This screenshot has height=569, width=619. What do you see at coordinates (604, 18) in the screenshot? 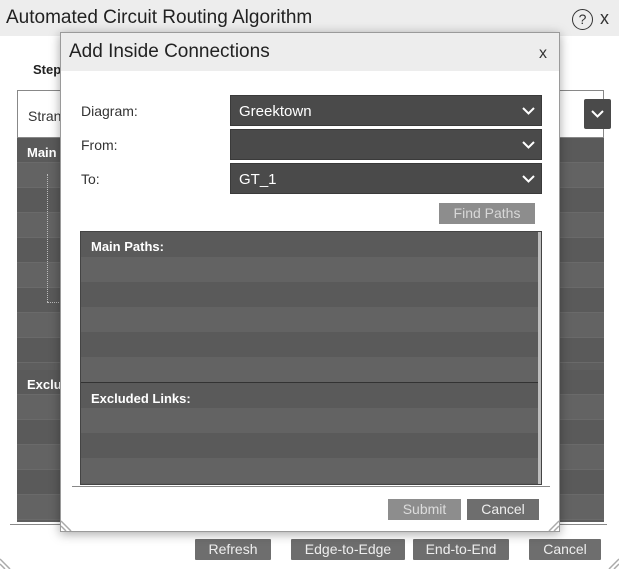
I see `window-close-icon: x` at bounding box center [604, 18].